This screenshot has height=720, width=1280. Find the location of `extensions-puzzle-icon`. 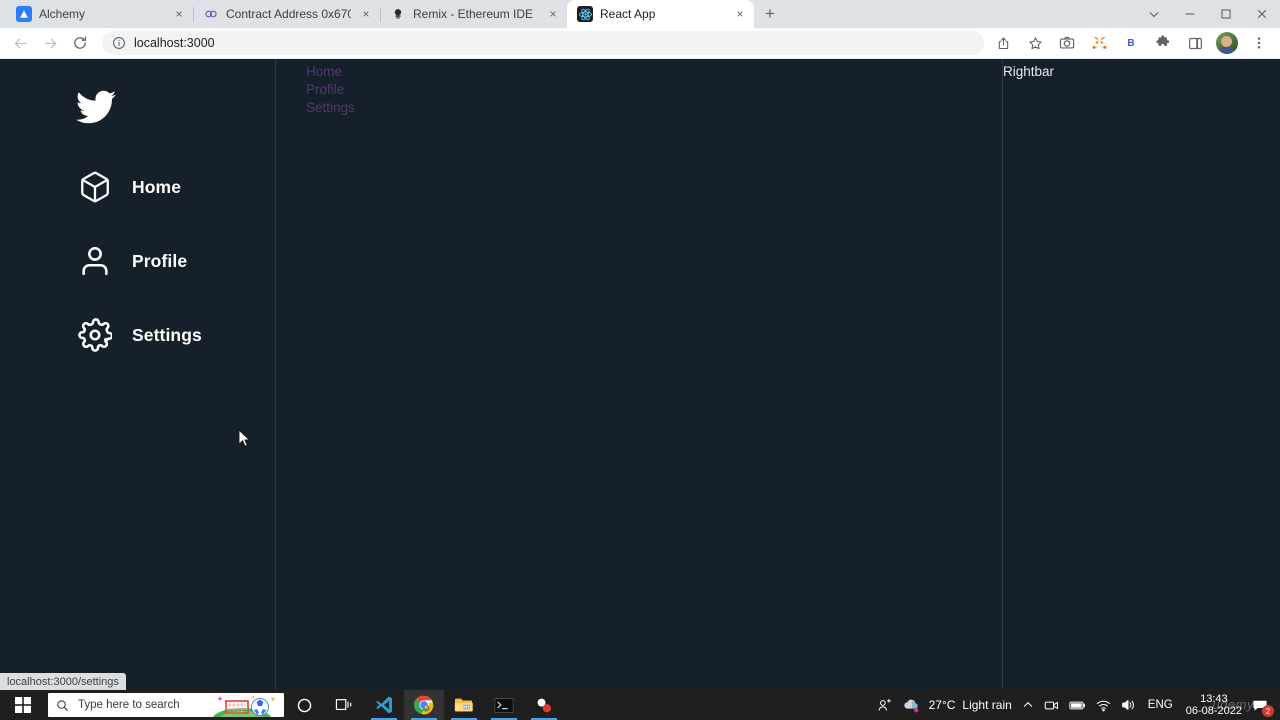

extensions-puzzle-icon is located at coordinates (1163, 43).